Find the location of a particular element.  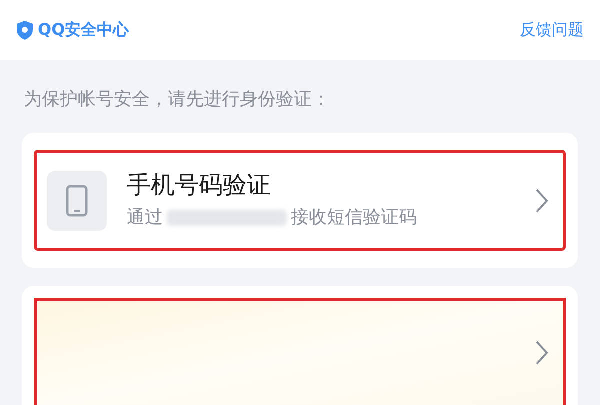

shield-logo-icon is located at coordinates (25, 30).